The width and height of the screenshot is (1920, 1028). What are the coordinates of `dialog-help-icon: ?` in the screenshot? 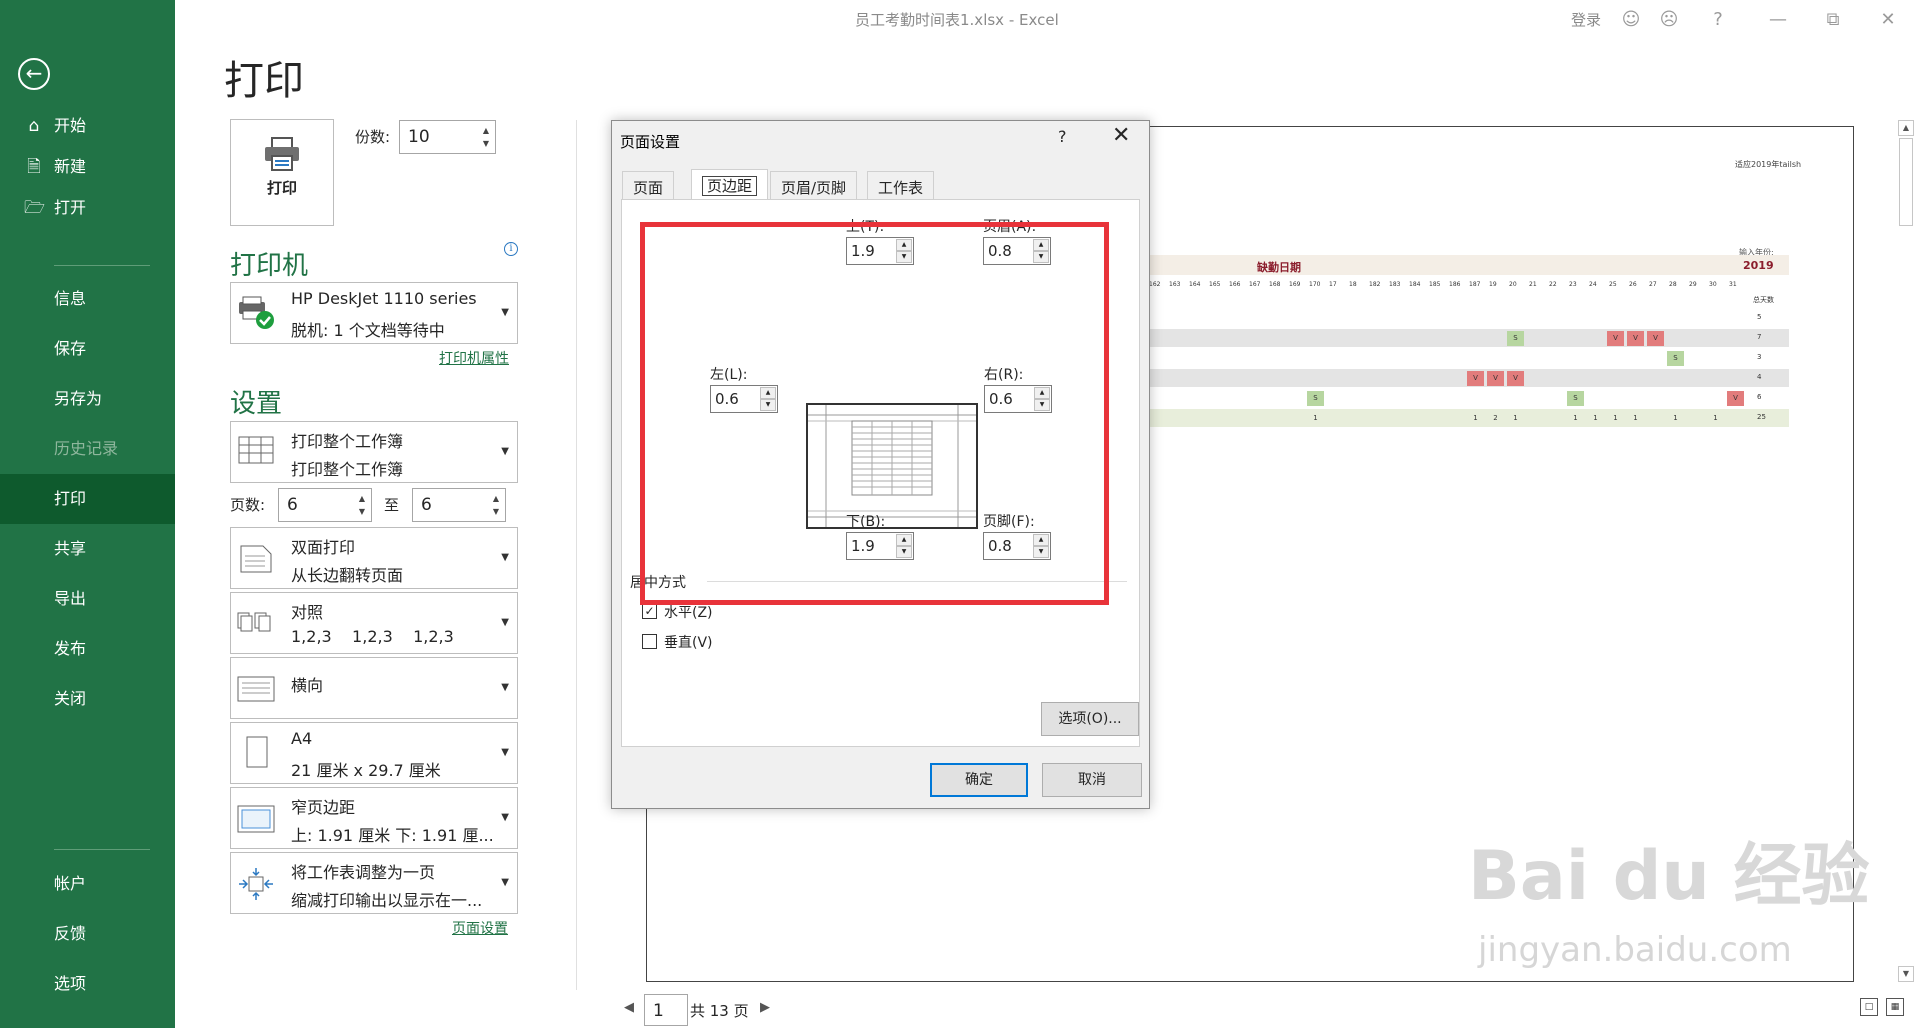 It's located at (1062, 136).